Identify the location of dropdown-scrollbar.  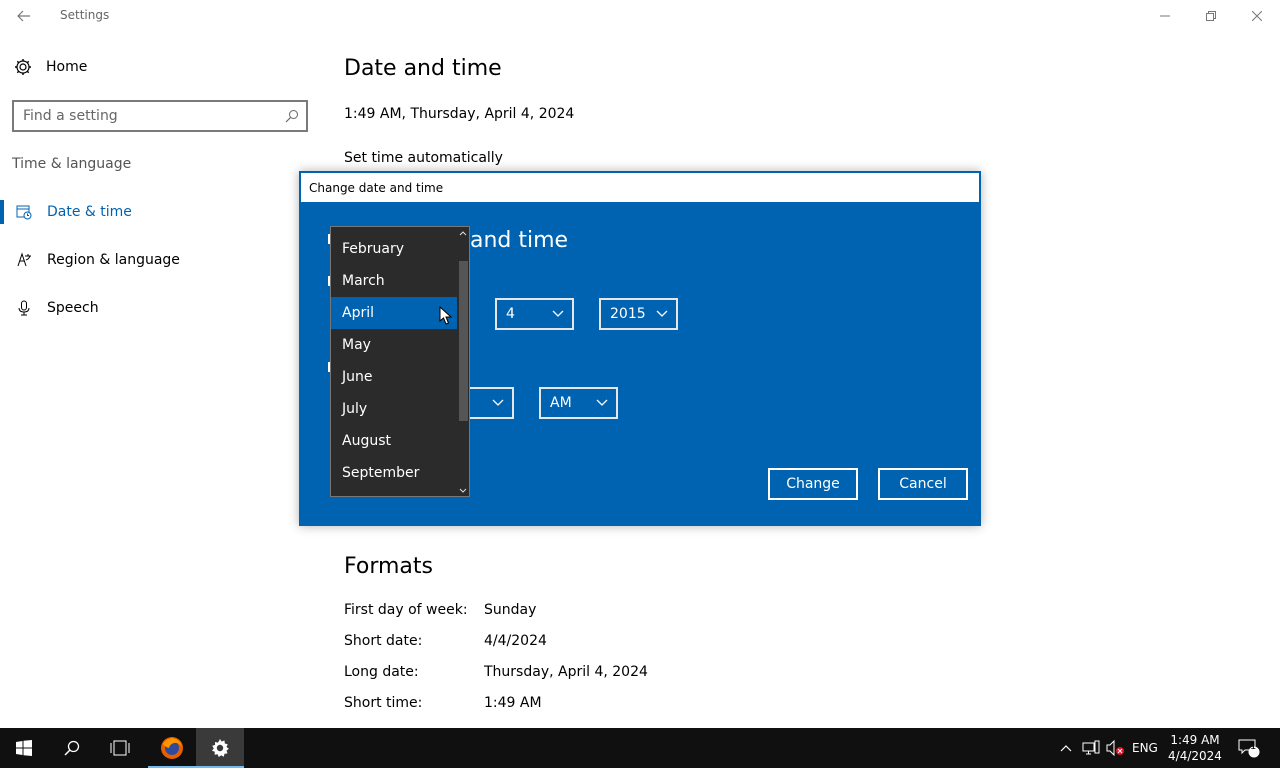
(463, 361).